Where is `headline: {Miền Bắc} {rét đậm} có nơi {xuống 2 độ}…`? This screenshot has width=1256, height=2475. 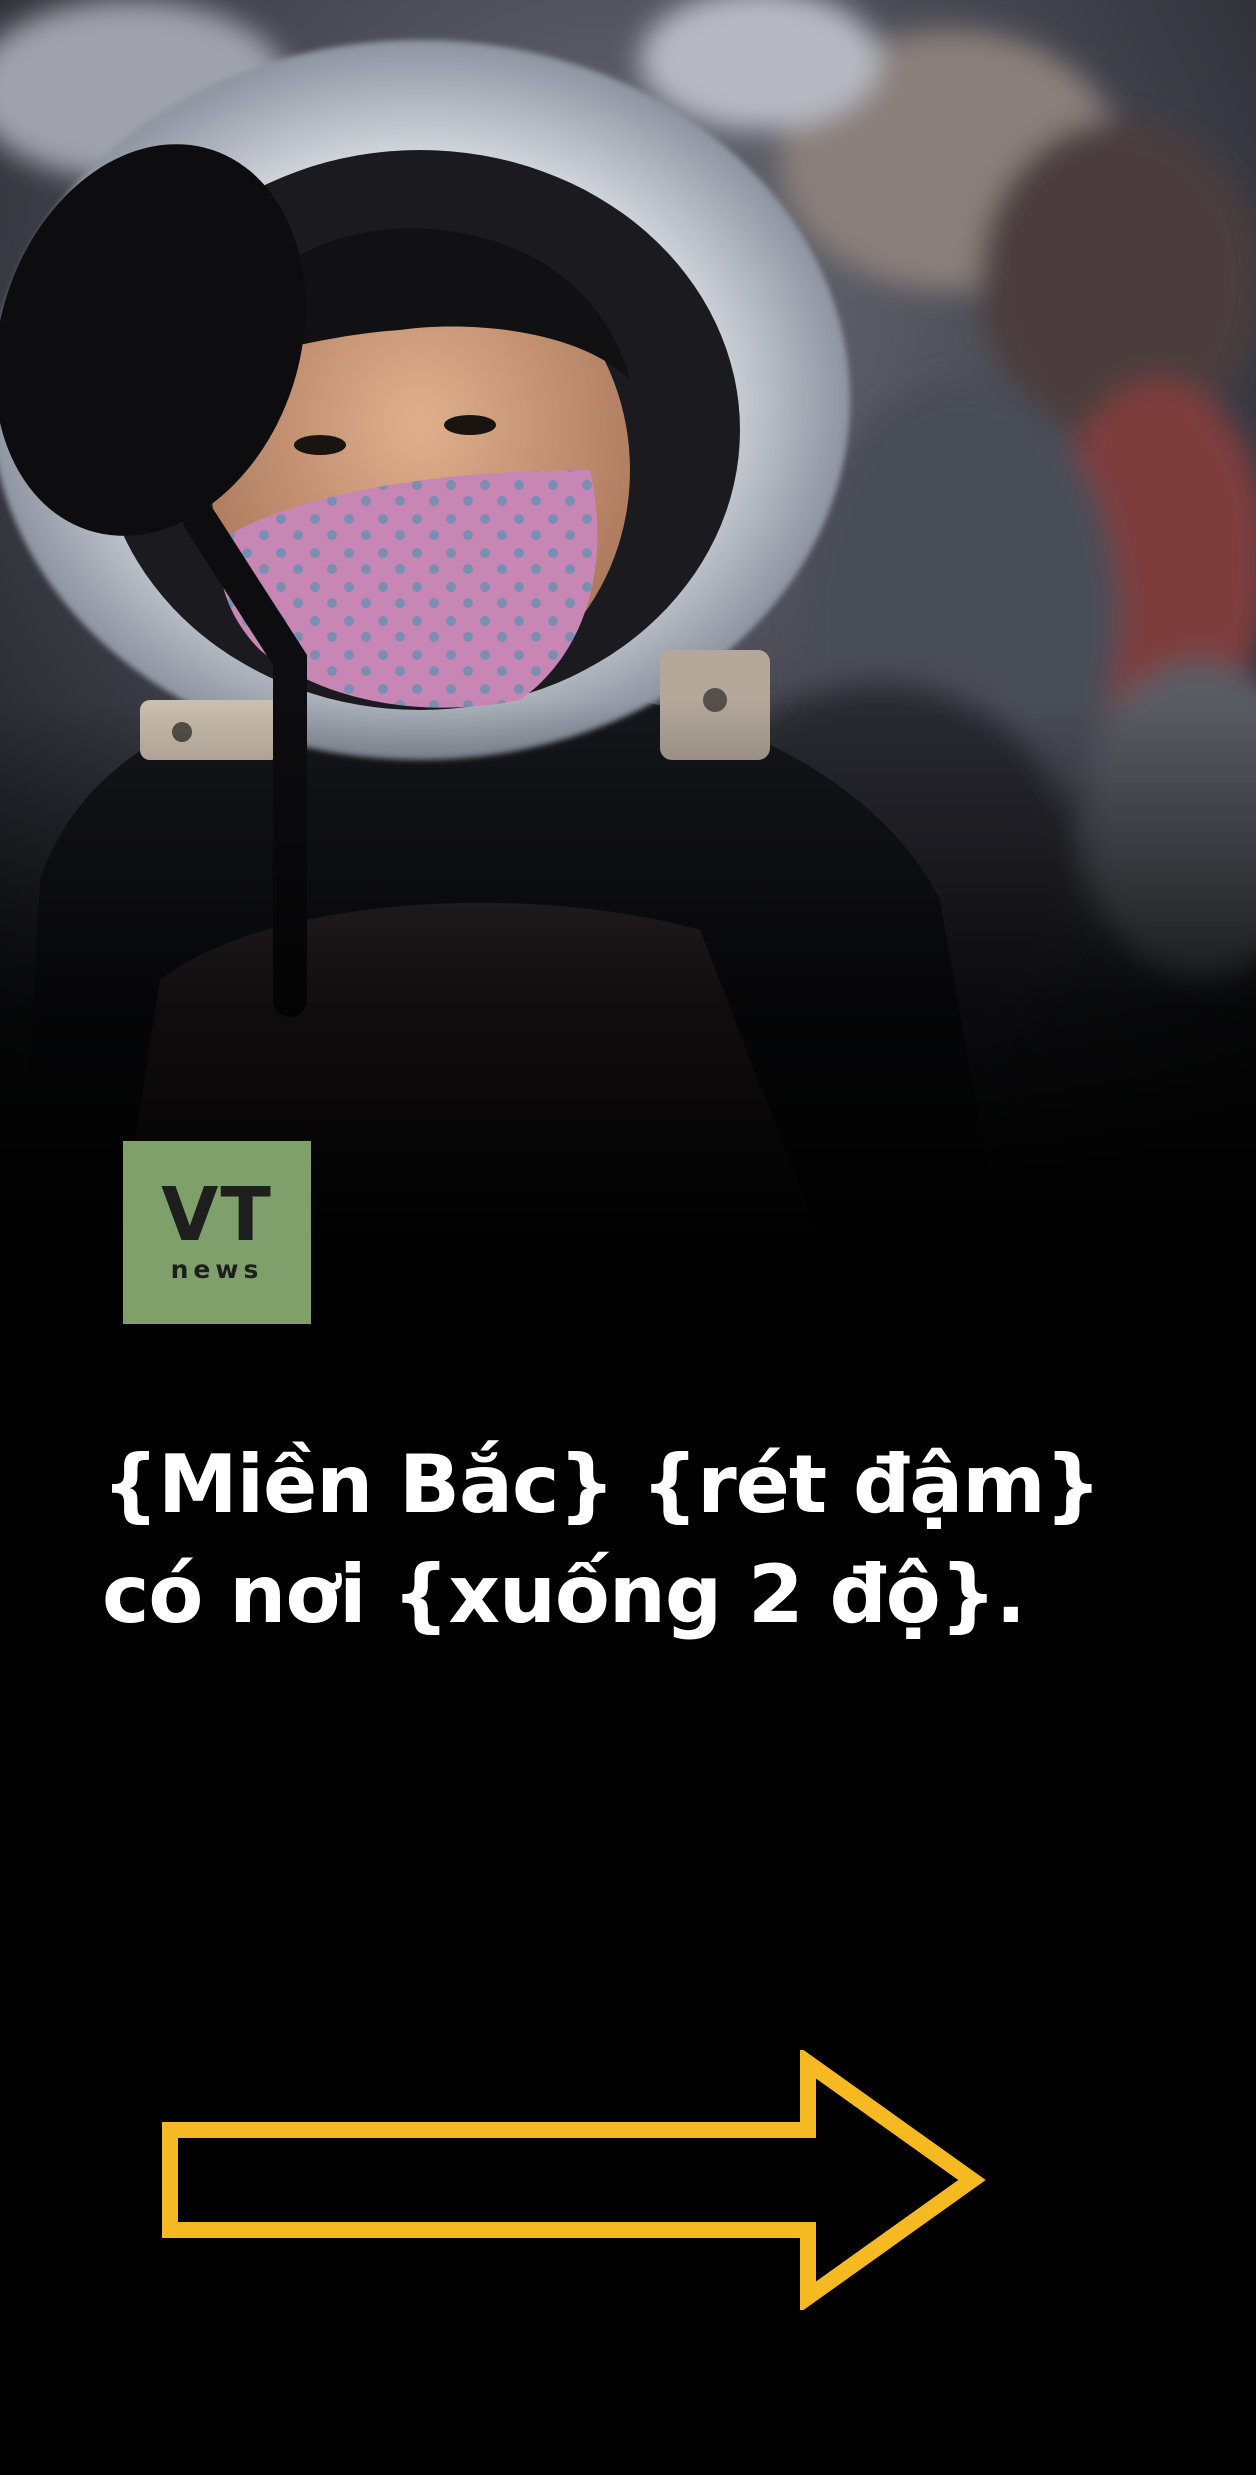
headline: {Miền Bắc} {rét đậm} có nơi {xuống 2 độ}… is located at coordinates (642, 1540).